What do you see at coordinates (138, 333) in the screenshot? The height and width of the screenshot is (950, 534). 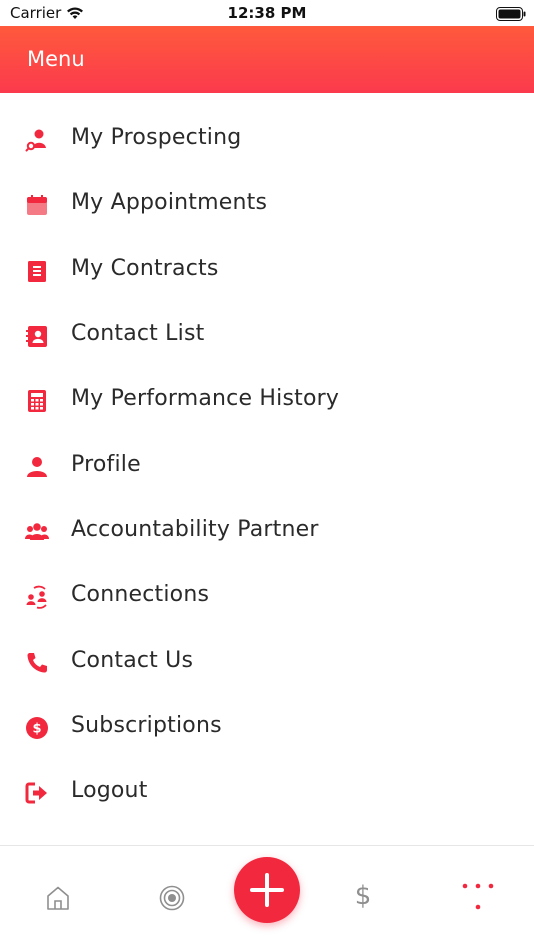 I see `menu-item-label: Contact List` at bounding box center [138, 333].